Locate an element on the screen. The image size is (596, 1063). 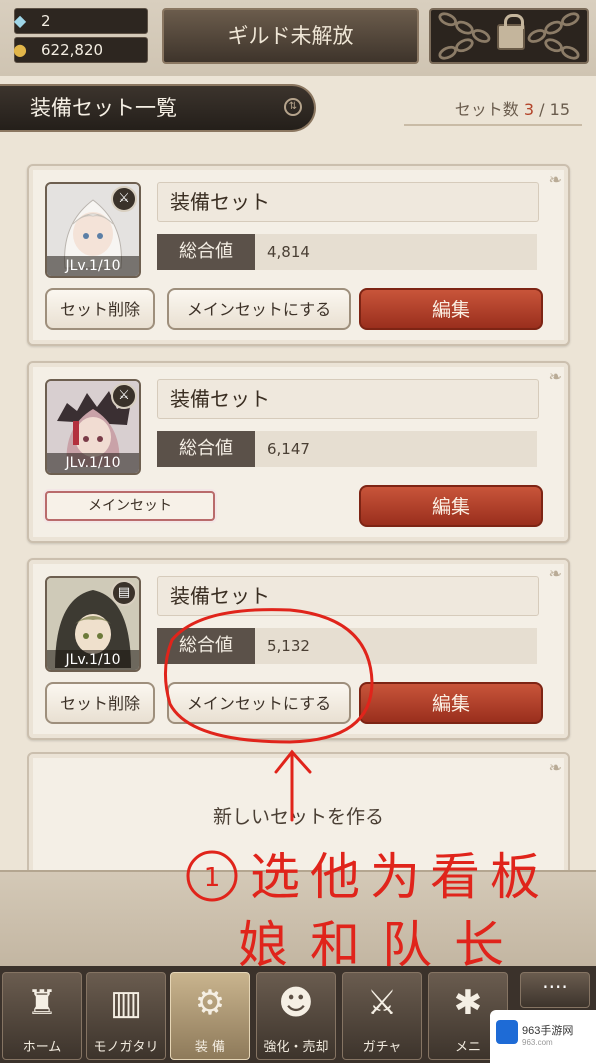
book-icon: ▤ is located at coordinates (124, 593).